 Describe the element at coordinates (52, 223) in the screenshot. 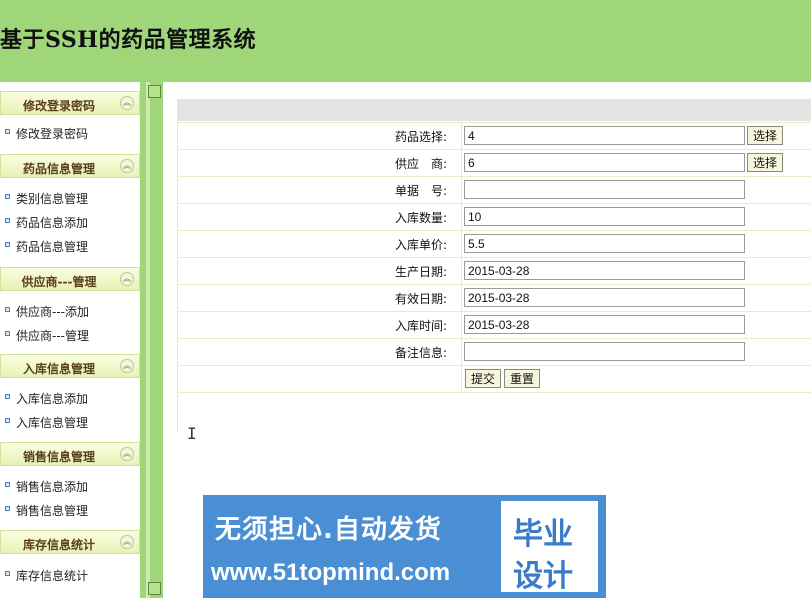

I see `sidebar-item-label: 药品信息添加` at that location.